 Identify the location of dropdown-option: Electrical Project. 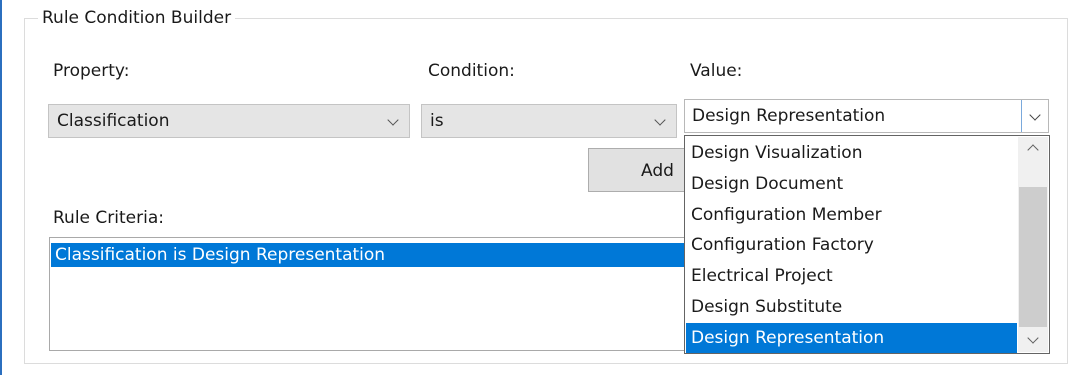
(851, 276).